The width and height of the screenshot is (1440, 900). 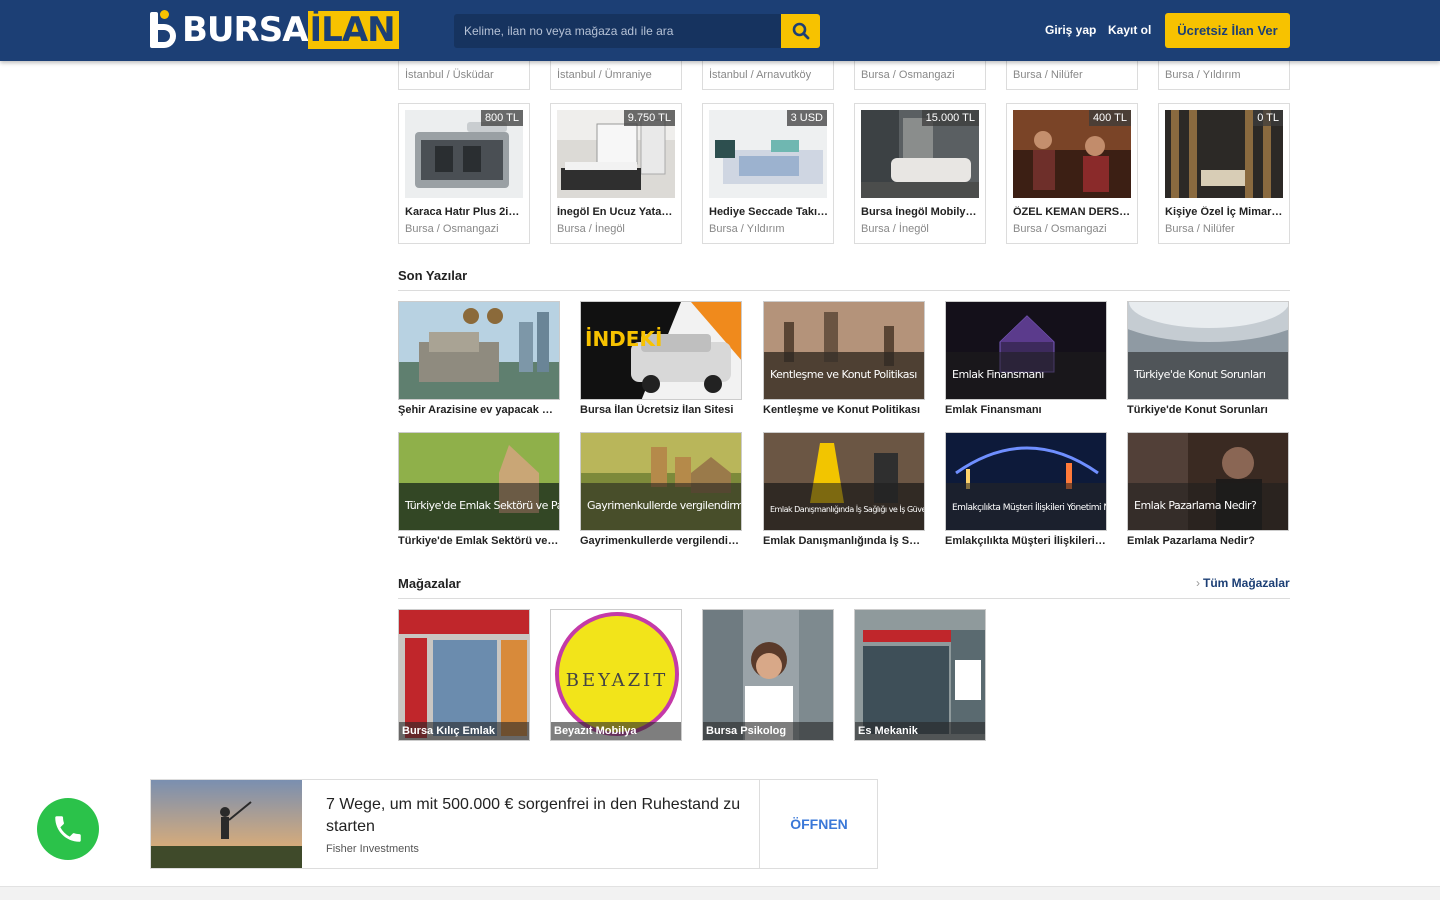 I want to click on store-name: Bursa Kılıç Emlak, so click(x=464, y=731).